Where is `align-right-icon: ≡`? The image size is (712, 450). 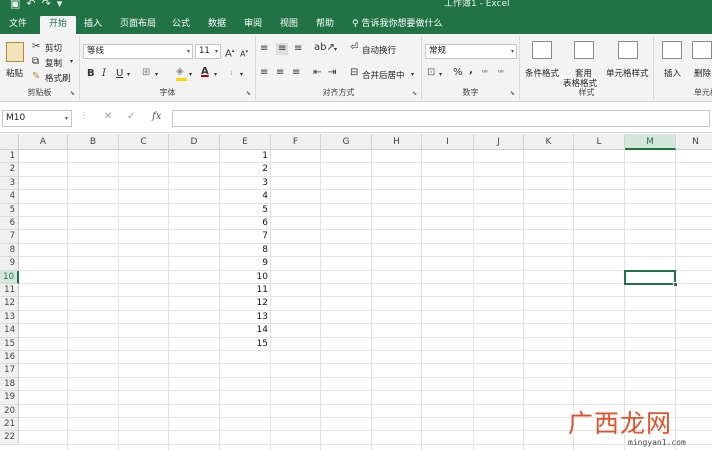 align-right-icon: ≡ is located at coordinates (296, 73).